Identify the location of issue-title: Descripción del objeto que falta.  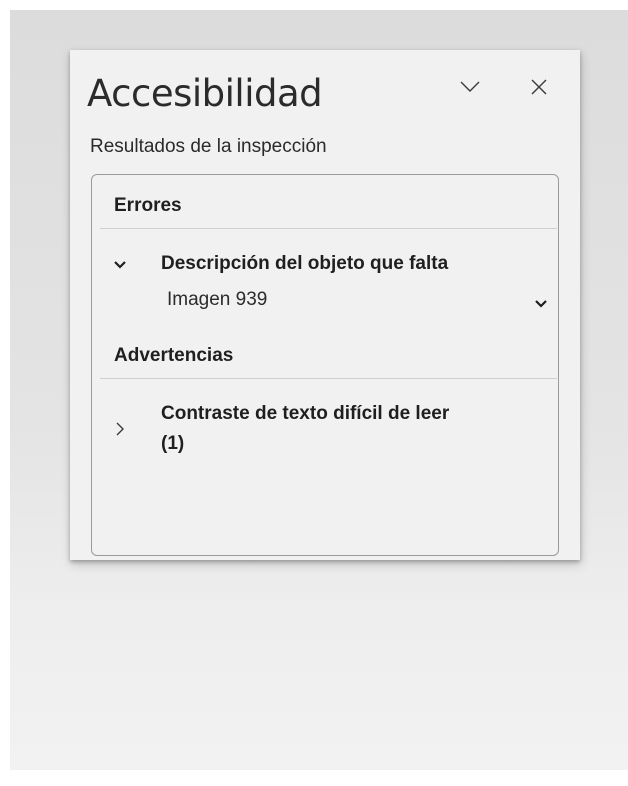
(305, 263).